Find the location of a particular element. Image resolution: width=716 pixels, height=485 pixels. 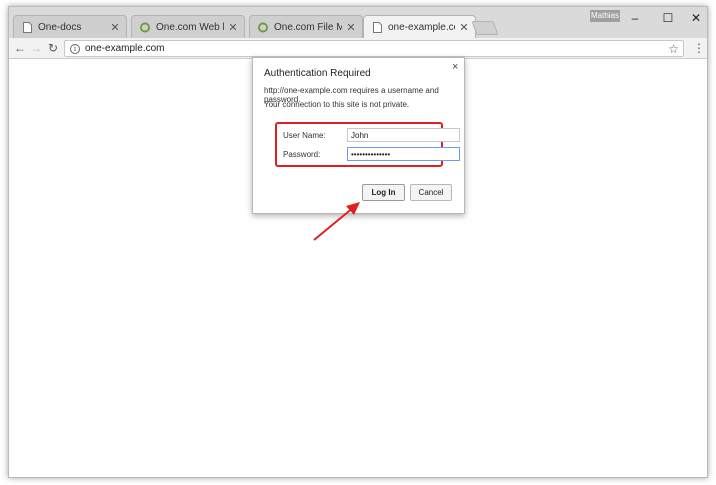

tab-onecom-file-manager: One.com File Manager ✕ is located at coordinates (306, 26).